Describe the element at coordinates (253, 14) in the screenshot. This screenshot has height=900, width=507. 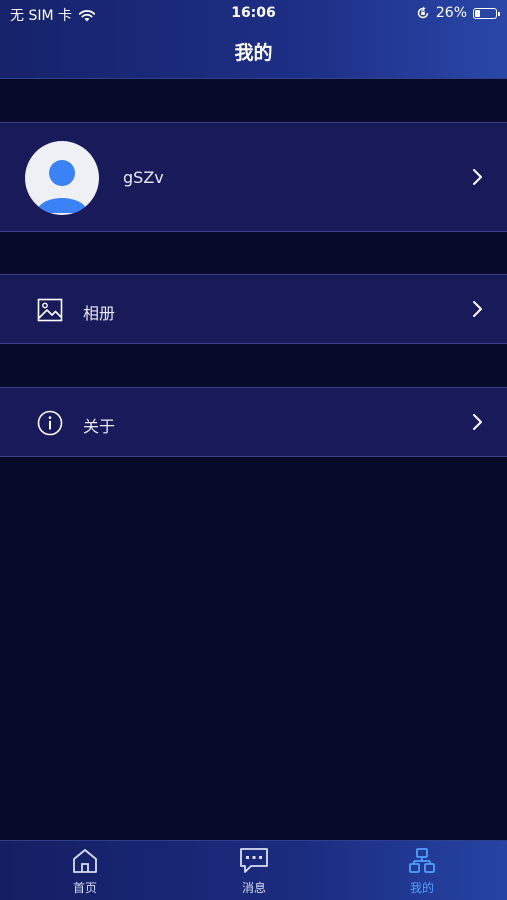
I see `status-bar: 无 SIM 卡 16:06 26%` at that location.